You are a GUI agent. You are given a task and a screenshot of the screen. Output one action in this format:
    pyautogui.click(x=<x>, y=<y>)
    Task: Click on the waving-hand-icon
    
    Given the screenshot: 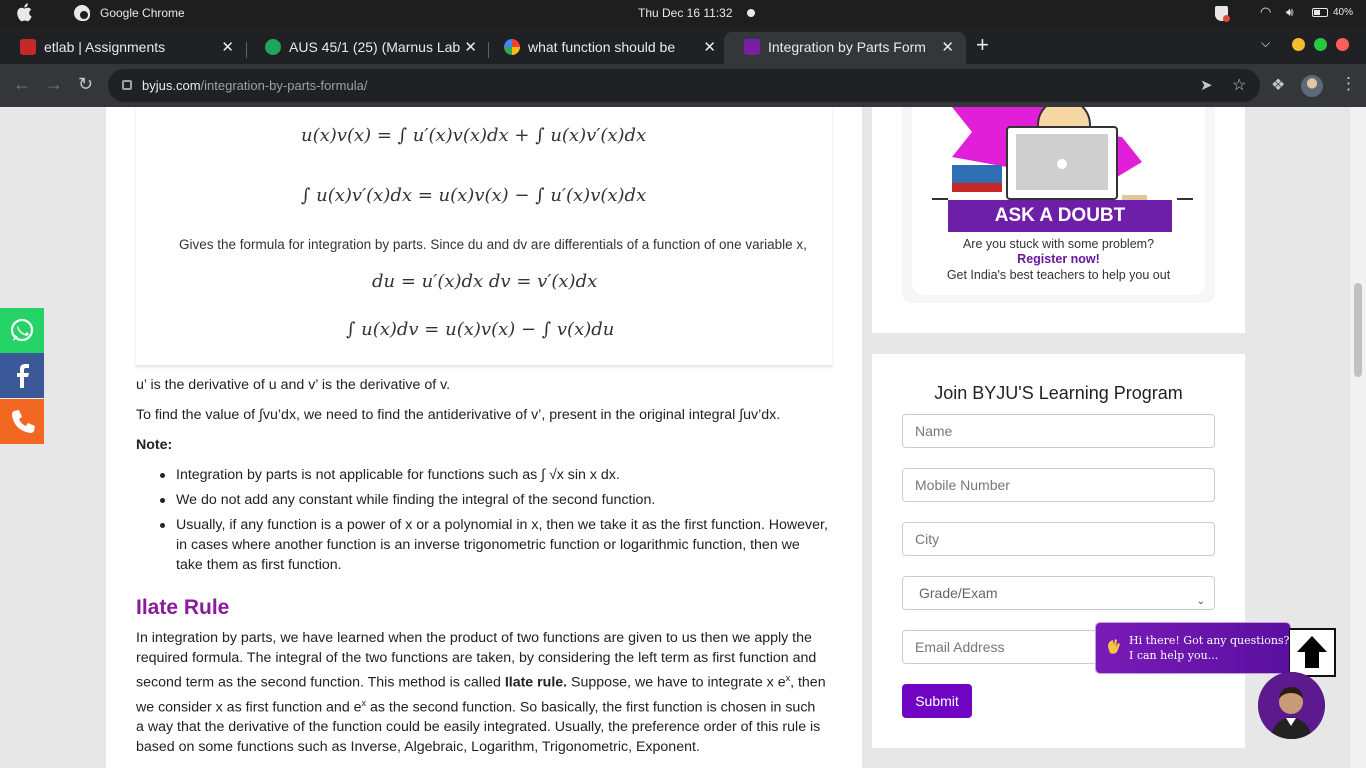 What is the action you would take?
    pyautogui.click(x=1114, y=646)
    